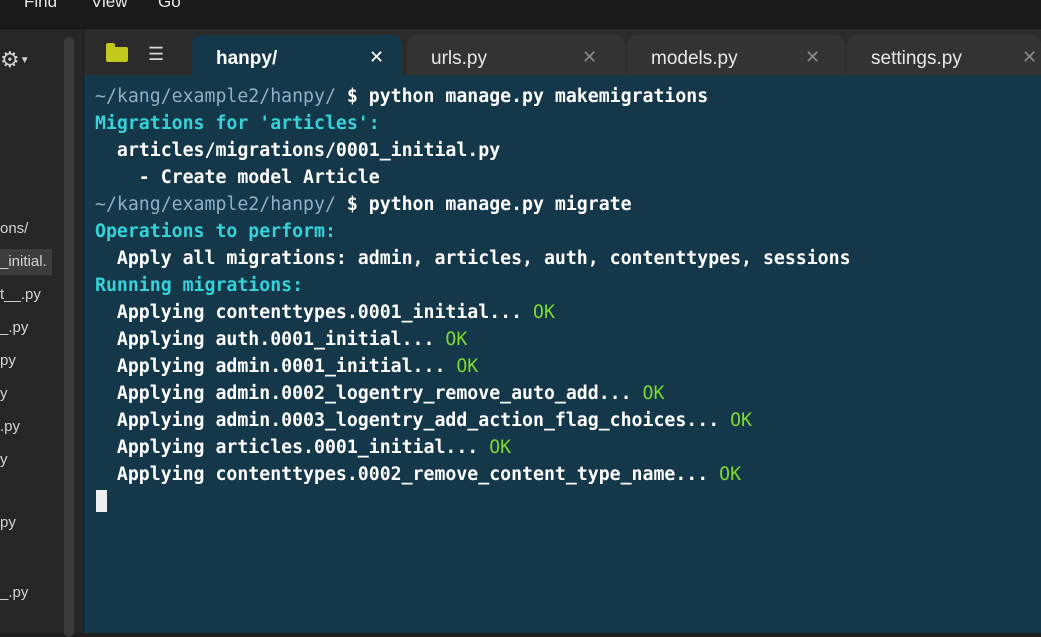  What do you see at coordinates (916, 58) in the screenshot?
I see `tab-label: settings.py` at bounding box center [916, 58].